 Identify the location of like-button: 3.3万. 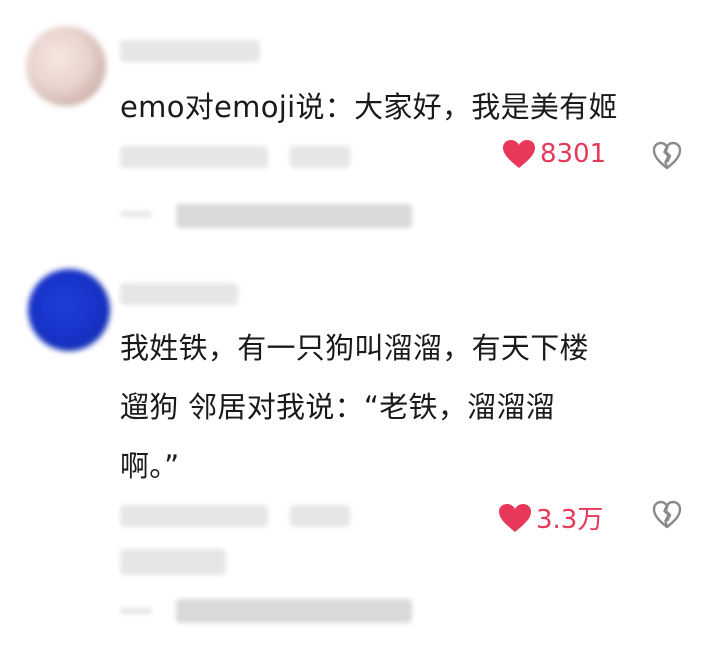
(550, 517).